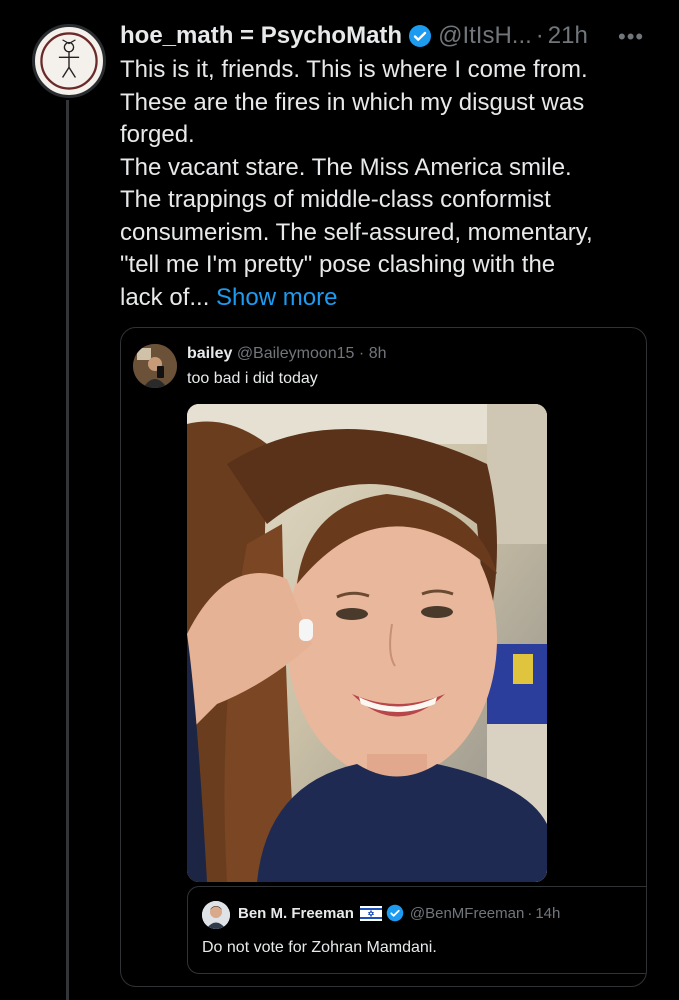 This screenshot has height=1000, width=679. Describe the element at coordinates (296, 913) in the screenshot. I see `nested-display-name: Ben M. Freeman` at that location.